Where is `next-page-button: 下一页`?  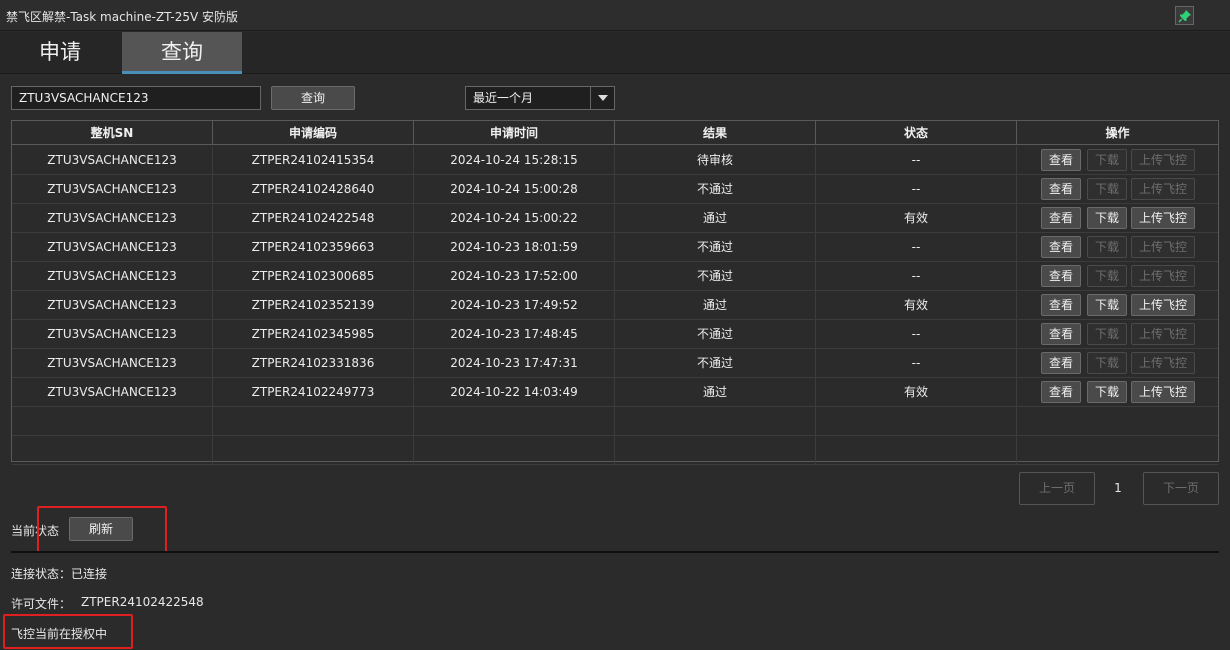
next-page-button: 下一页 is located at coordinates (1181, 488).